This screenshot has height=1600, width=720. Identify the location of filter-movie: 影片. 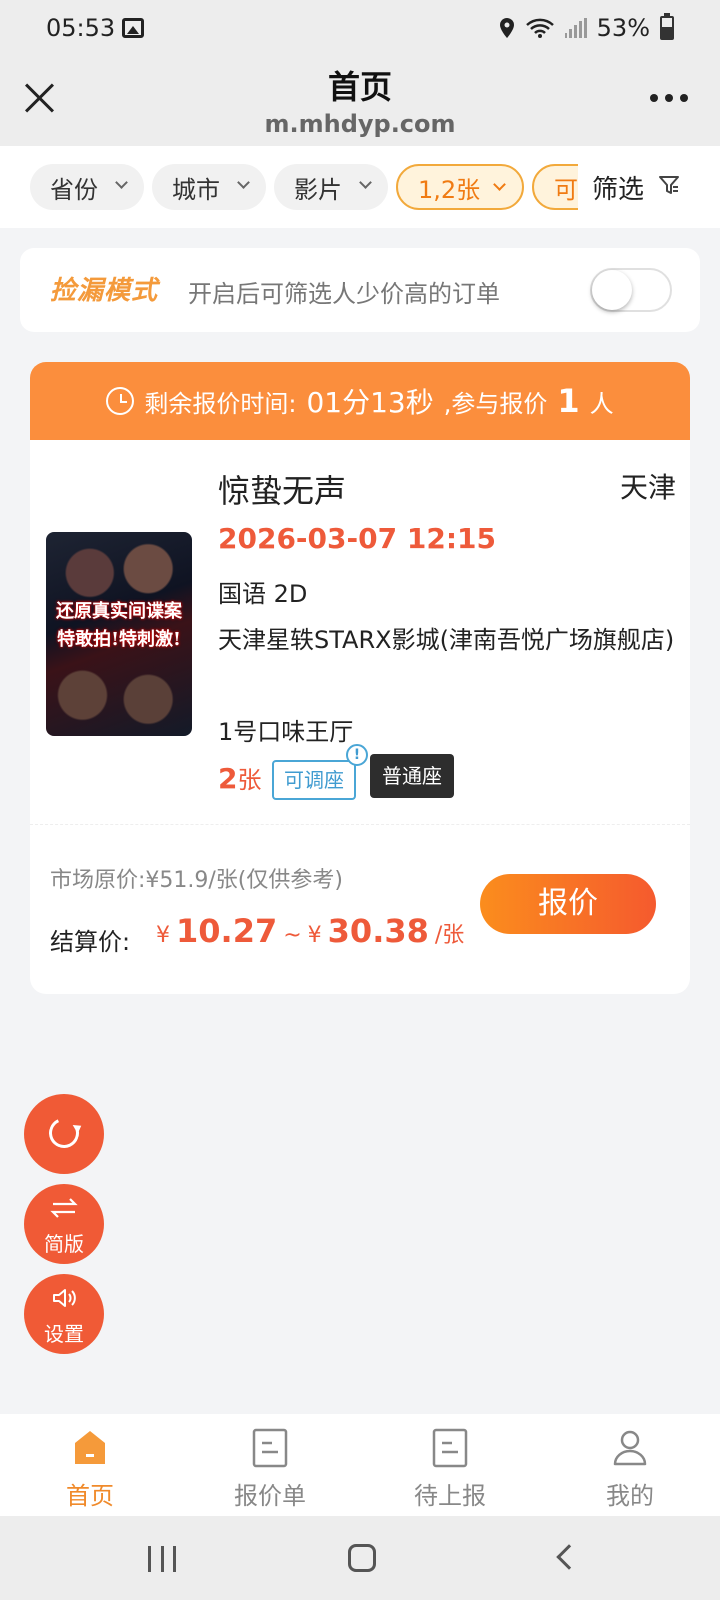
(331, 187).